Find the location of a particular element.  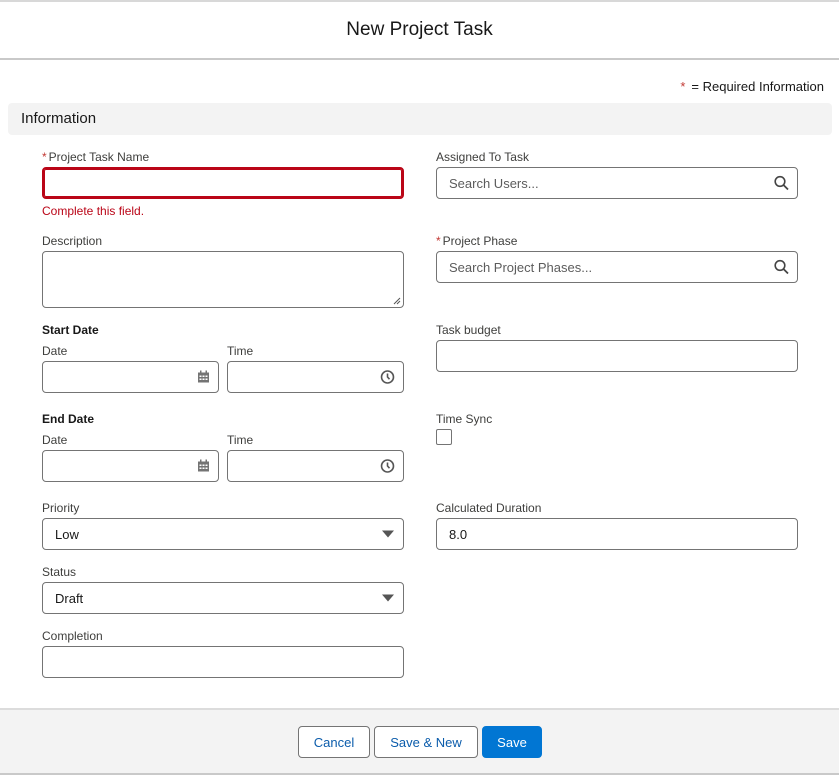

start-time-input is located at coordinates (315, 377).